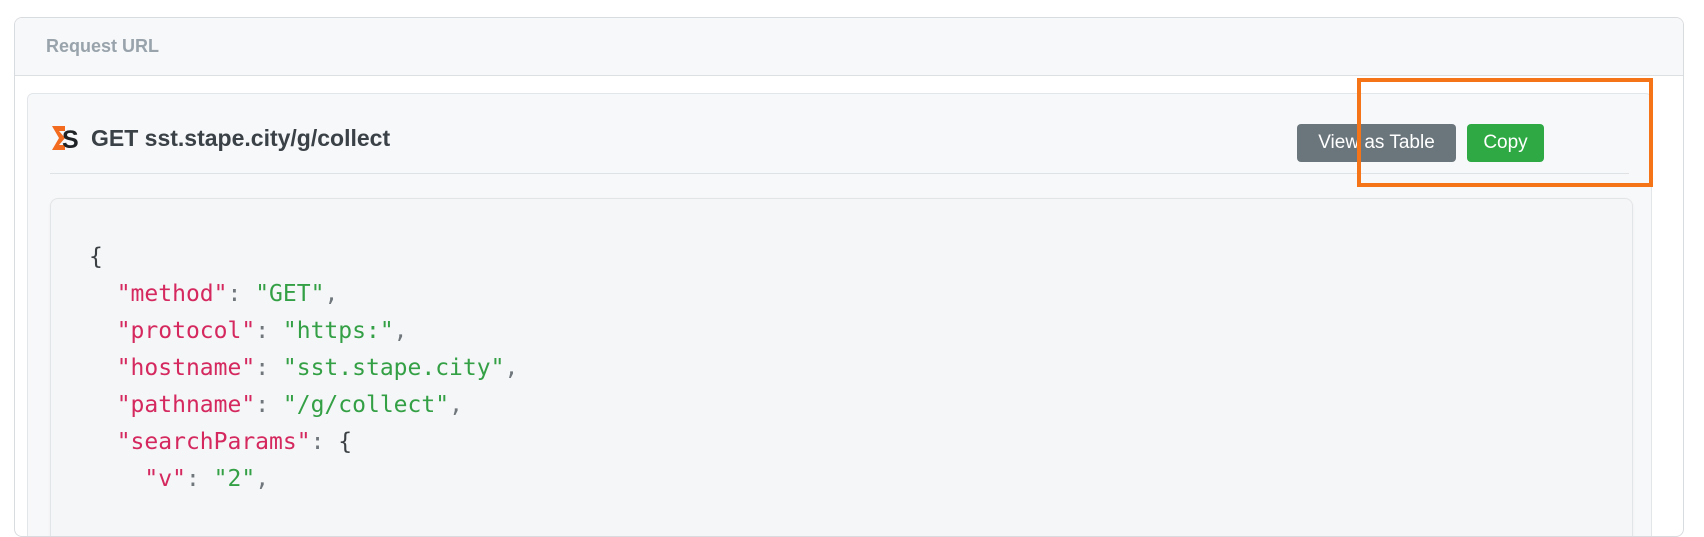 Image resolution: width=1704 pixels, height=537 pixels. I want to click on json-key: "method", so click(172, 294).